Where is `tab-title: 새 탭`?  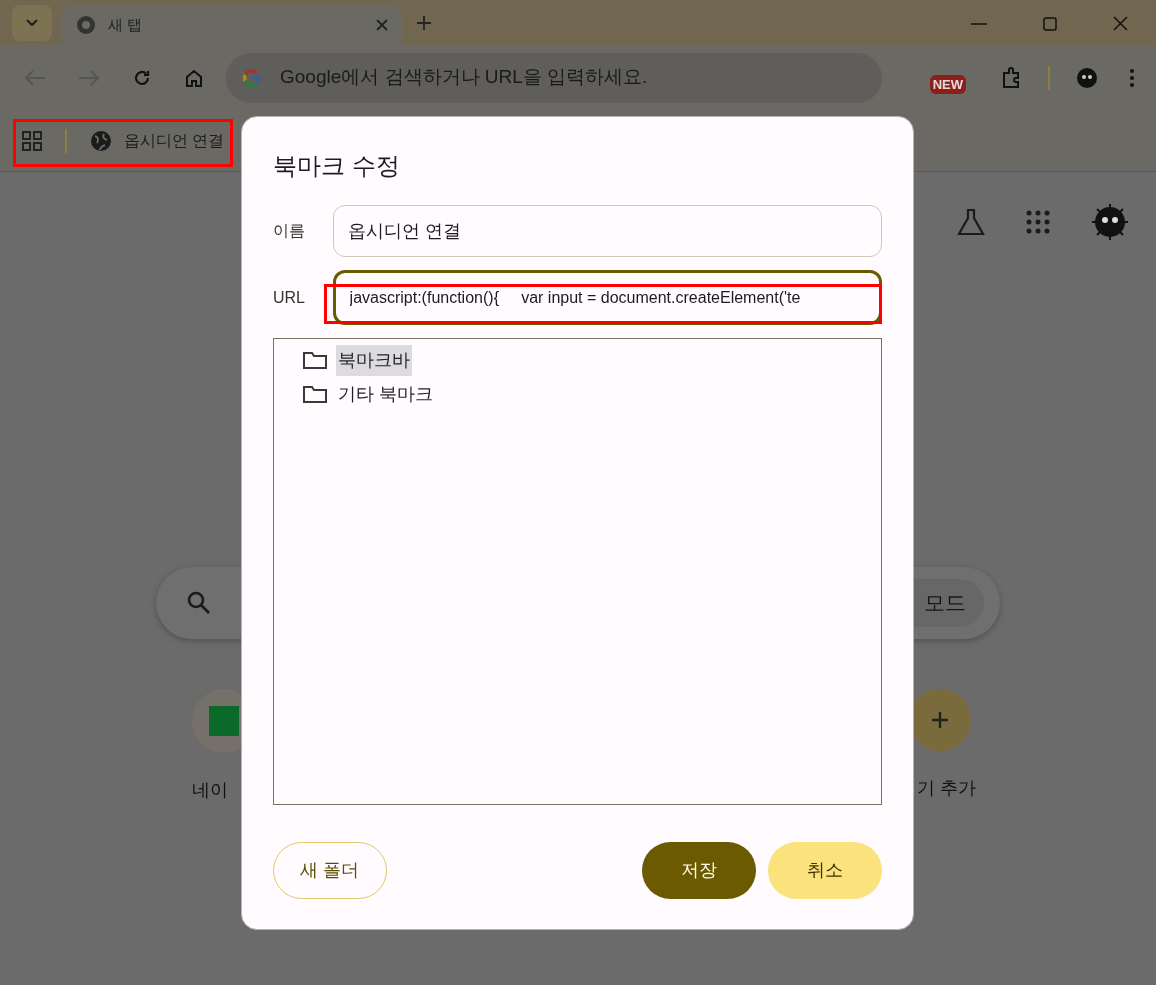
tab-title: 새 탭 is located at coordinates (126, 24).